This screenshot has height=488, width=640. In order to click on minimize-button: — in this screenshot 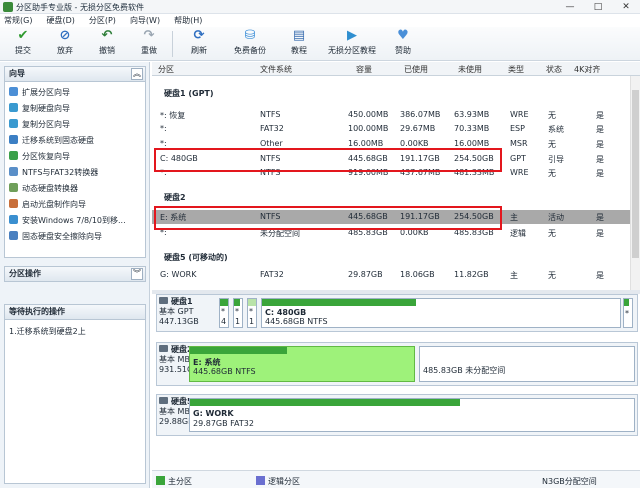, I will do `click(570, 7)`.